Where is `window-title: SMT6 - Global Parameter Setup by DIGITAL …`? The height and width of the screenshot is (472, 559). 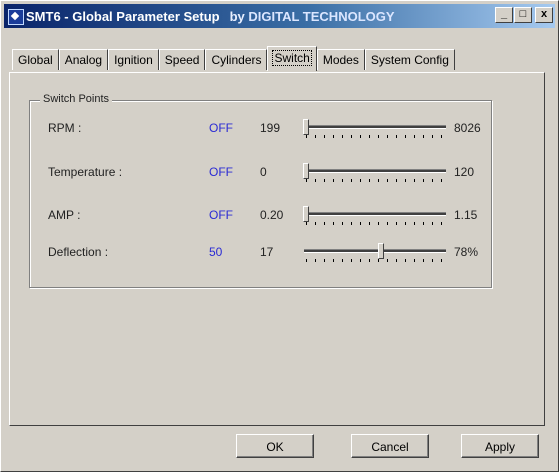
window-title: SMT6 - Global Parameter Setup by DIGITAL … is located at coordinates (210, 16).